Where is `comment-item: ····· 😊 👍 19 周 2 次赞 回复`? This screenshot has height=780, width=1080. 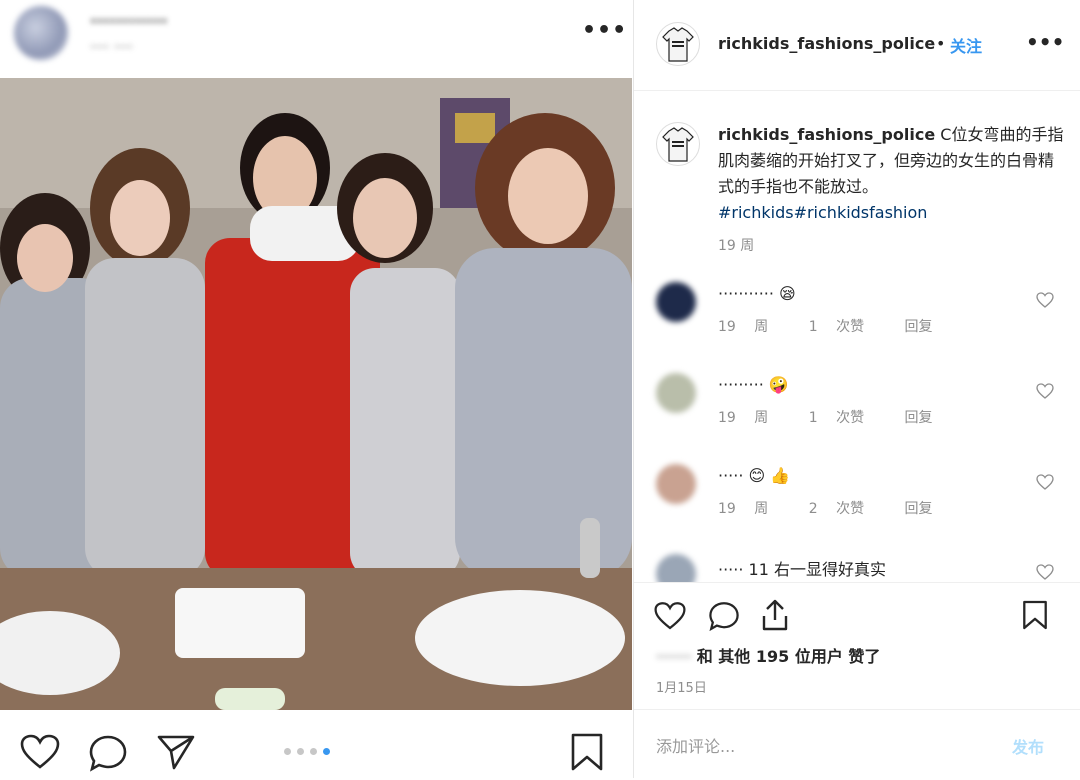
comment-item: ····· 😊 👍 19 周 2 次赞 回复 is located at coordinates (857, 499).